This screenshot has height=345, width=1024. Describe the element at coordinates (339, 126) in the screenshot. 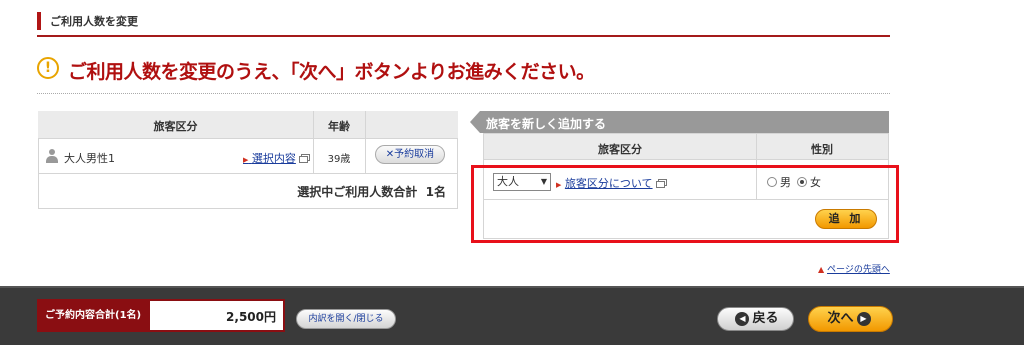

I see `header-age: 年齢` at that location.